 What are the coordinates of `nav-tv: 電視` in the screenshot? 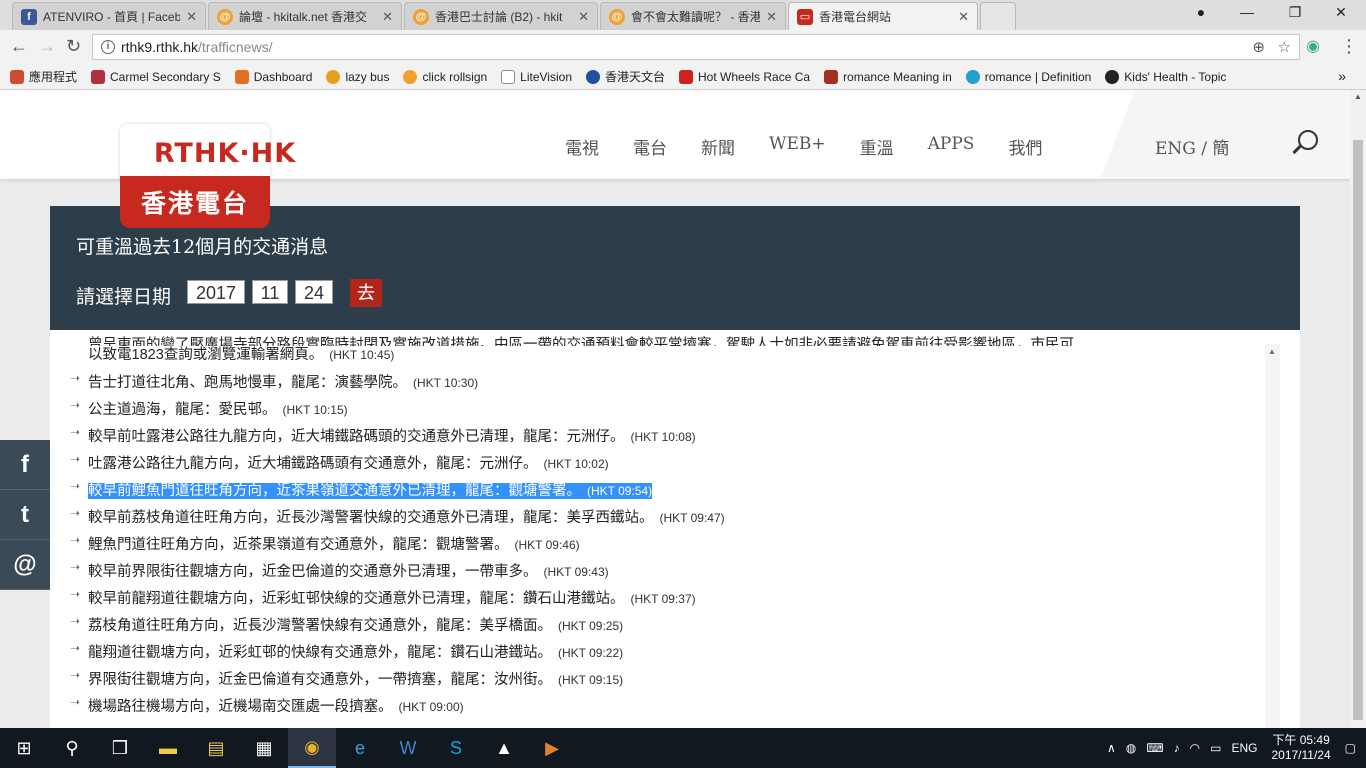 It's located at (582, 146).